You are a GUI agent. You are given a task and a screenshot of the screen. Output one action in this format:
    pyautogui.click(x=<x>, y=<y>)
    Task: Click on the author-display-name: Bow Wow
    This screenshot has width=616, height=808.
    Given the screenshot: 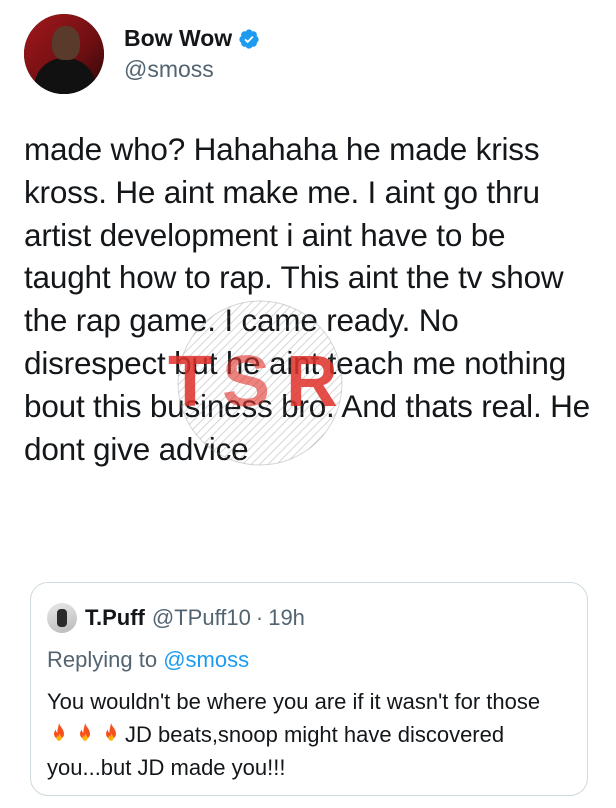 What is the action you would take?
    pyautogui.click(x=178, y=38)
    